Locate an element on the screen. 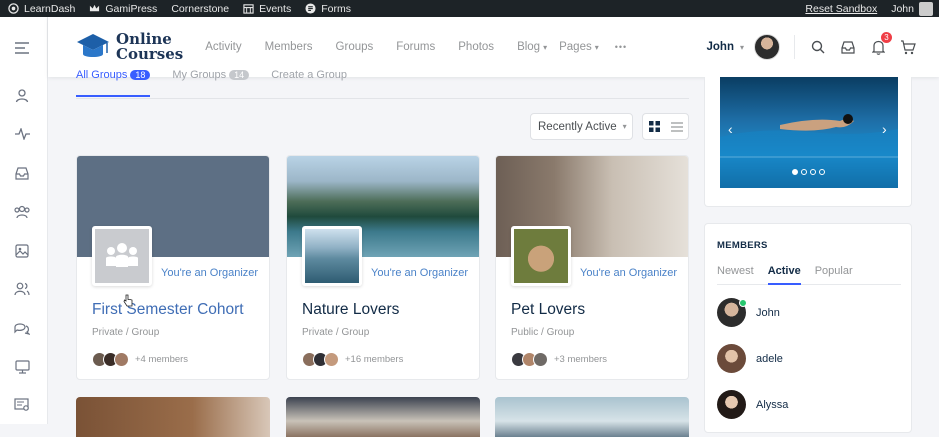  member-row: John is located at coordinates (748, 312).